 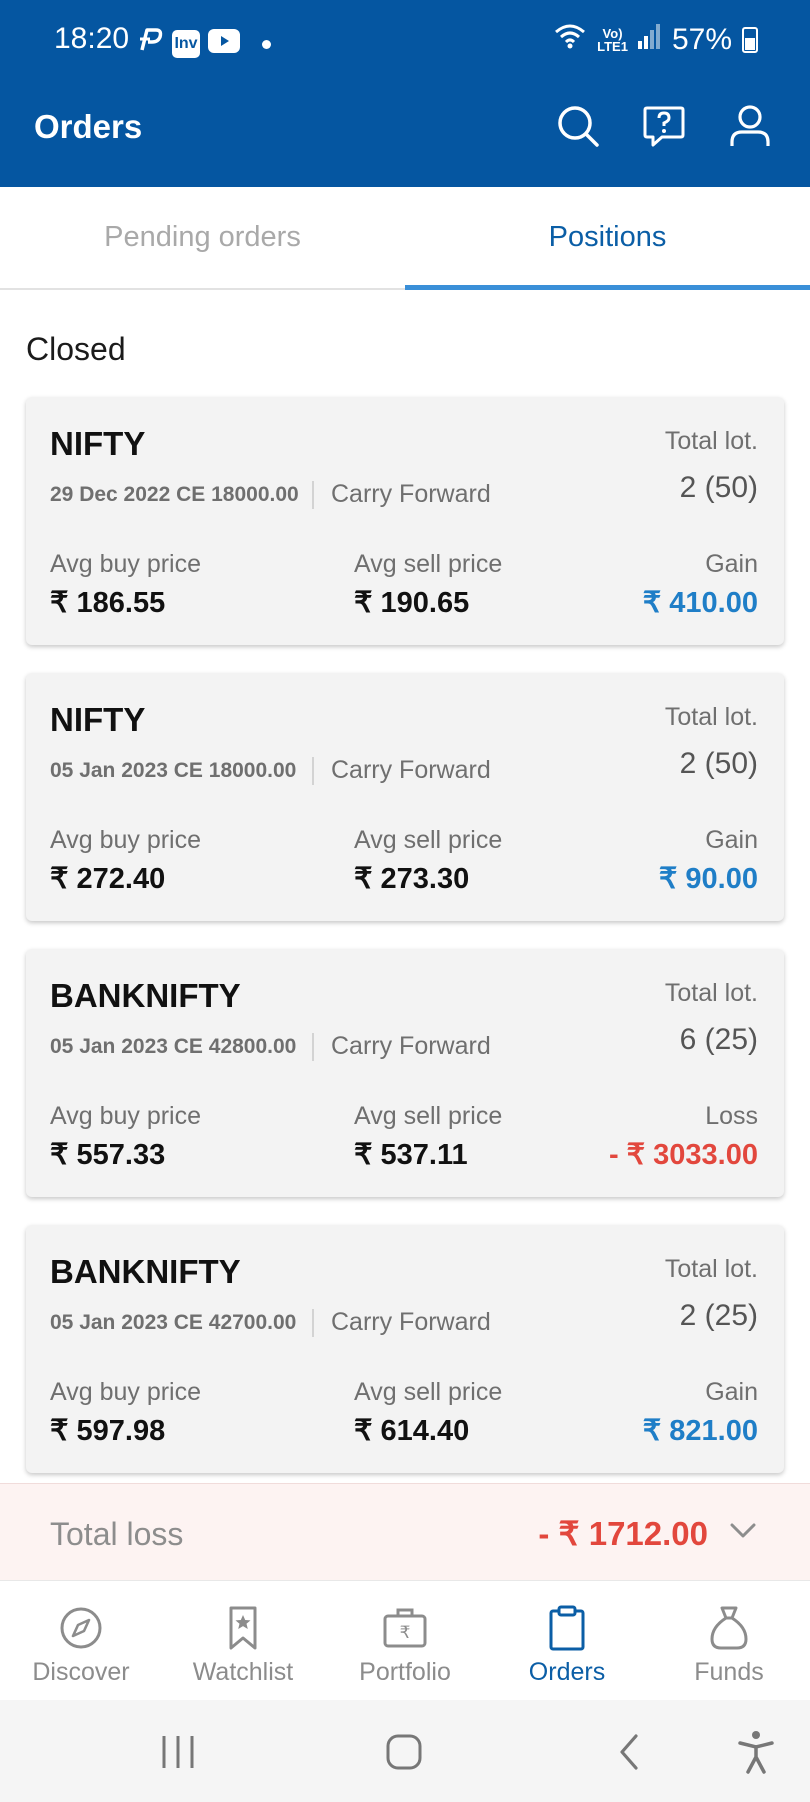 What do you see at coordinates (623, 1533) in the screenshot?
I see `total-value: - ₹ 1712.00` at bounding box center [623, 1533].